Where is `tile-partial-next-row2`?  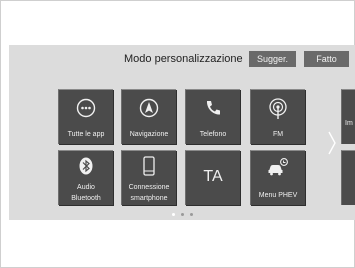 tile-partial-next-row2 is located at coordinates (348, 177).